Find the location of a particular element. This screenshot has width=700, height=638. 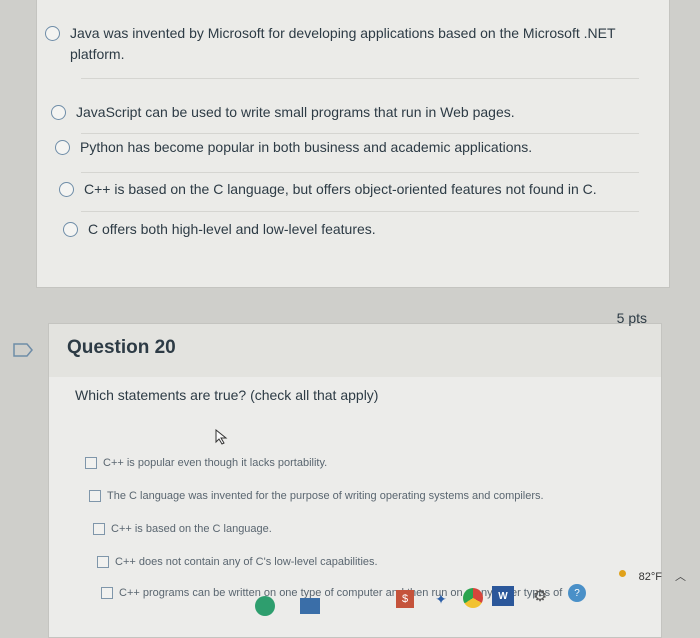

checkbox-option: C++ is based on the C language. is located at coordinates (182, 529).